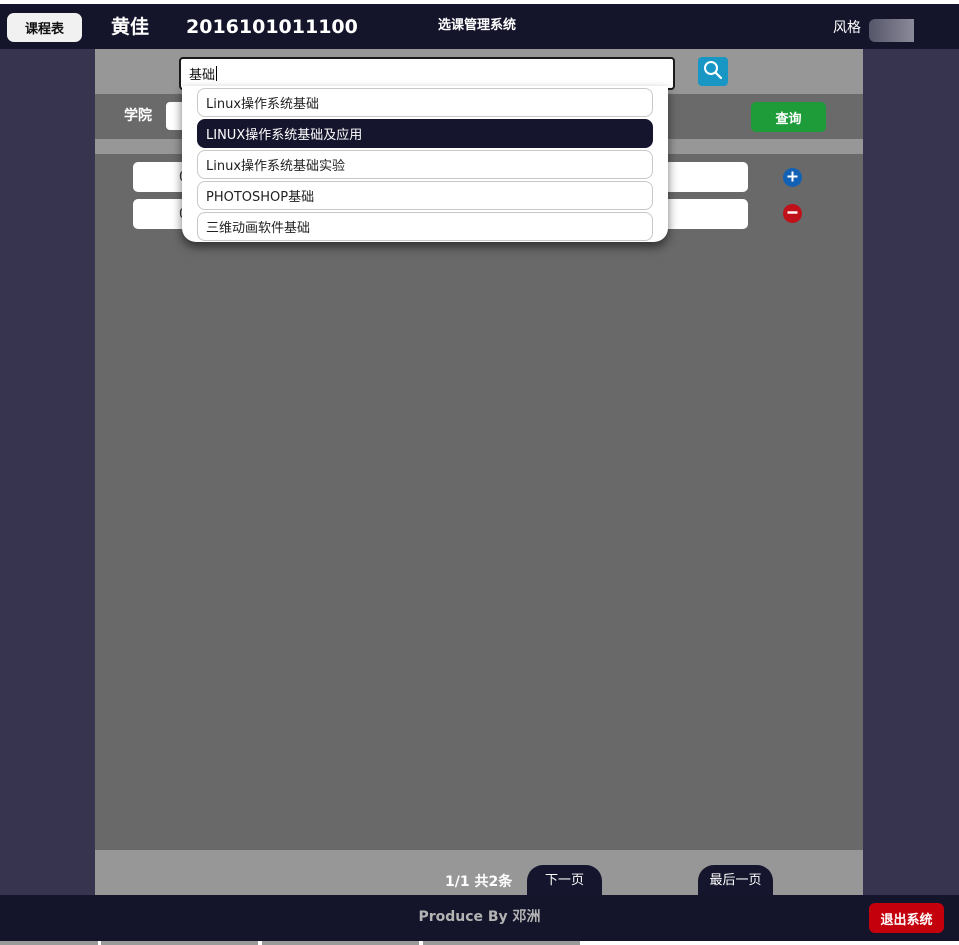  What do you see at coordinates (217, 73) in the screenshot?
I see `text-caret` at bounding box center [217, 73].